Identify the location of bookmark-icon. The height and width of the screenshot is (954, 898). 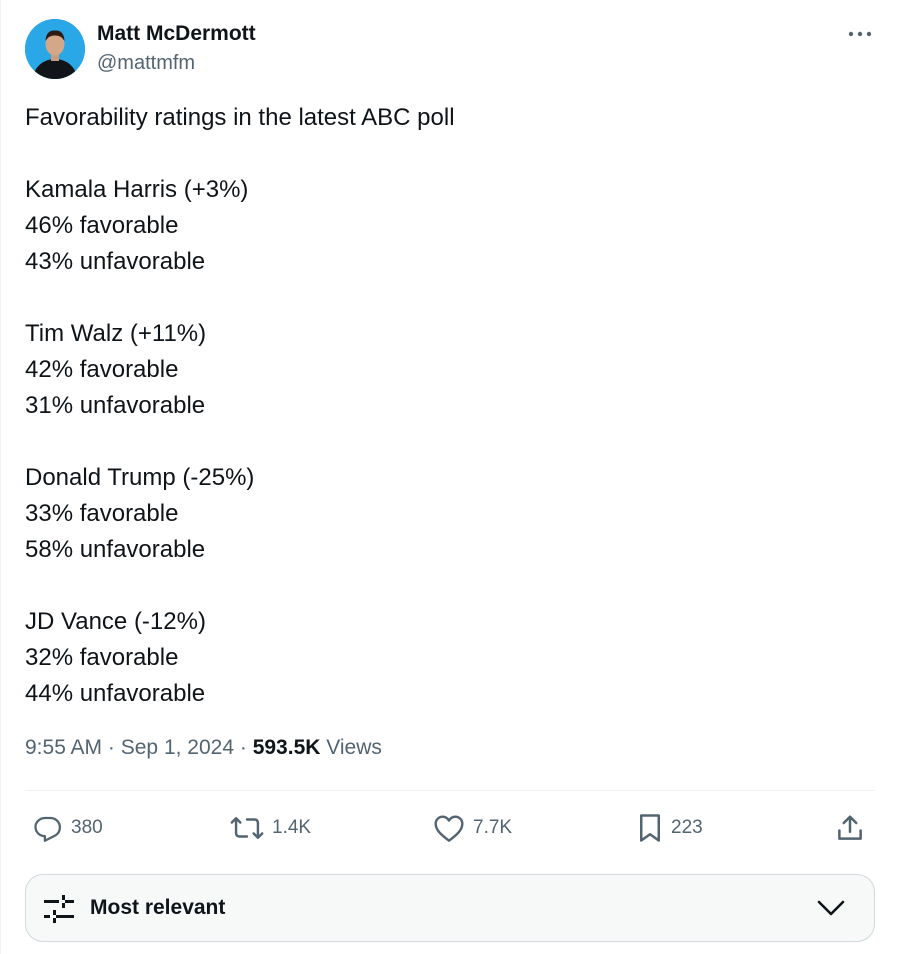
(650, 828).